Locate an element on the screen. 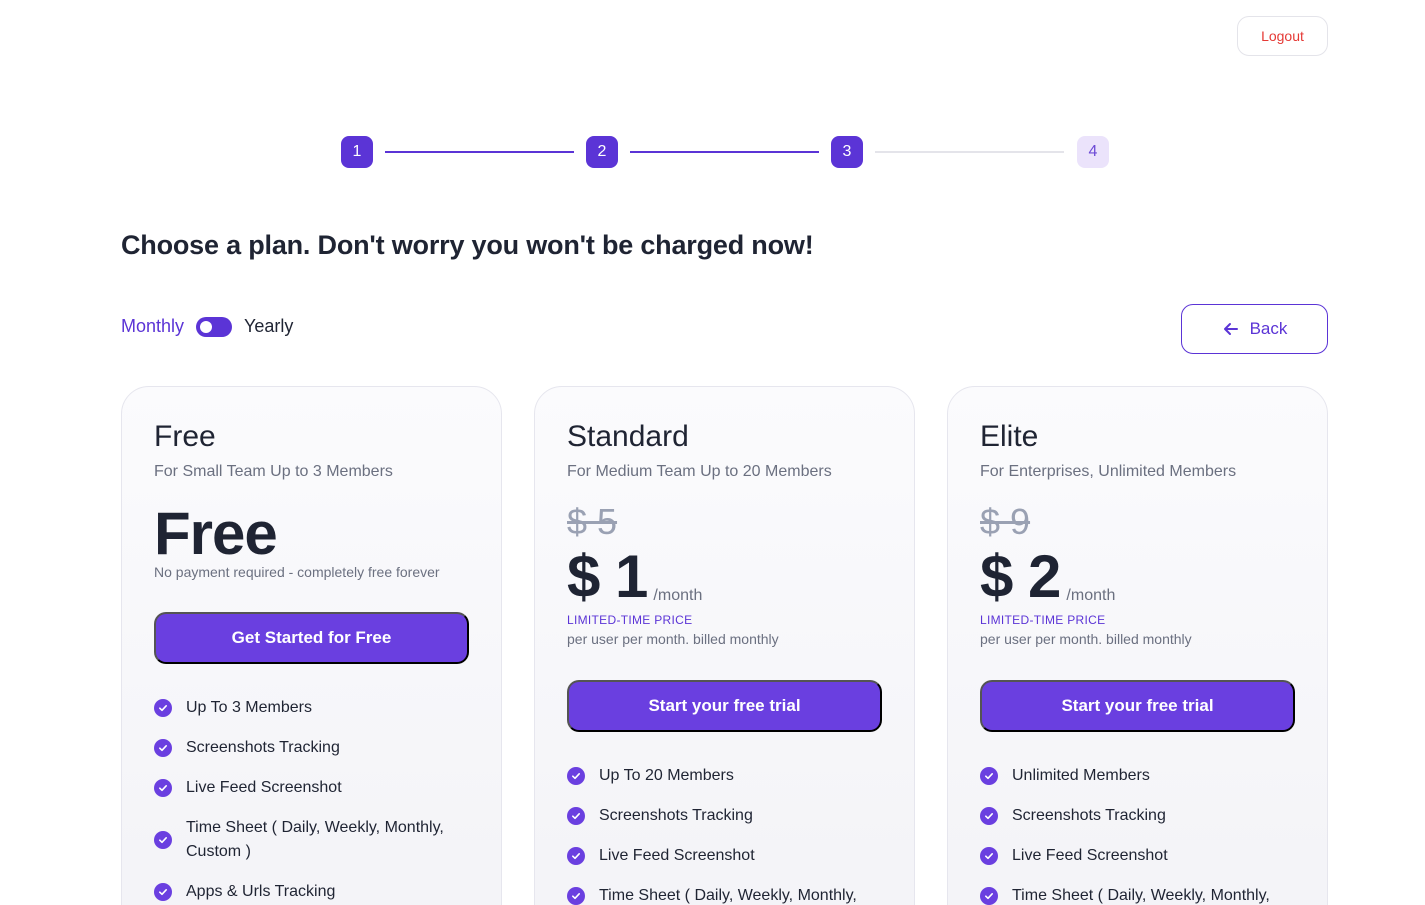 The width and height of the screenshot is (1425, 905). list-item: Up To 3 Members is located at coordinates (311, 708).